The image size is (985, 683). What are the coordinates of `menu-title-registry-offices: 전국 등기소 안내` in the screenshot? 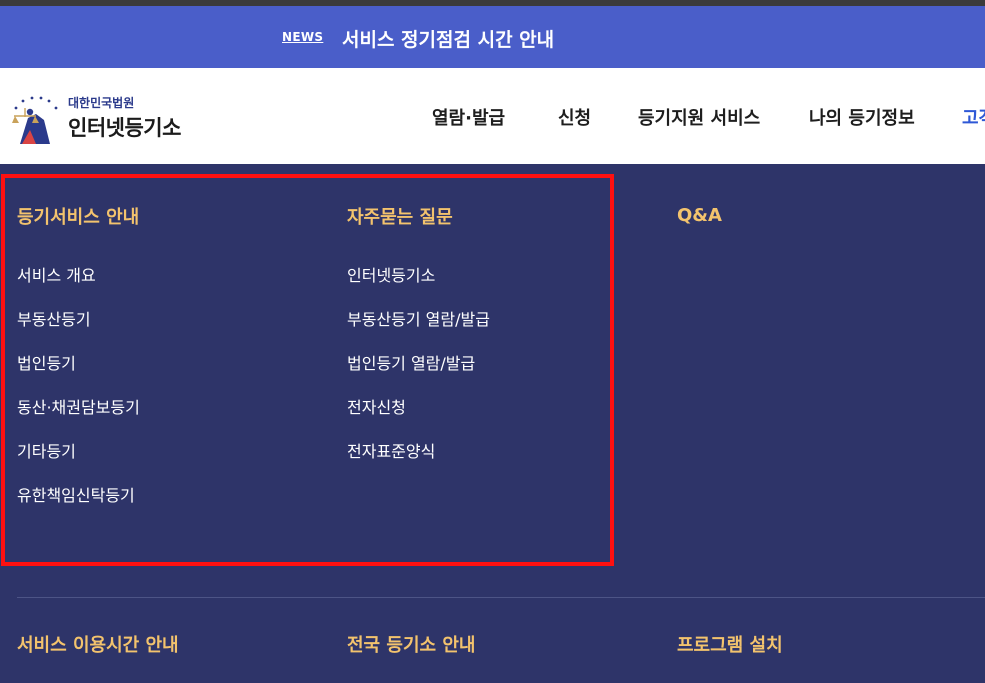 It's located at (411, 644).